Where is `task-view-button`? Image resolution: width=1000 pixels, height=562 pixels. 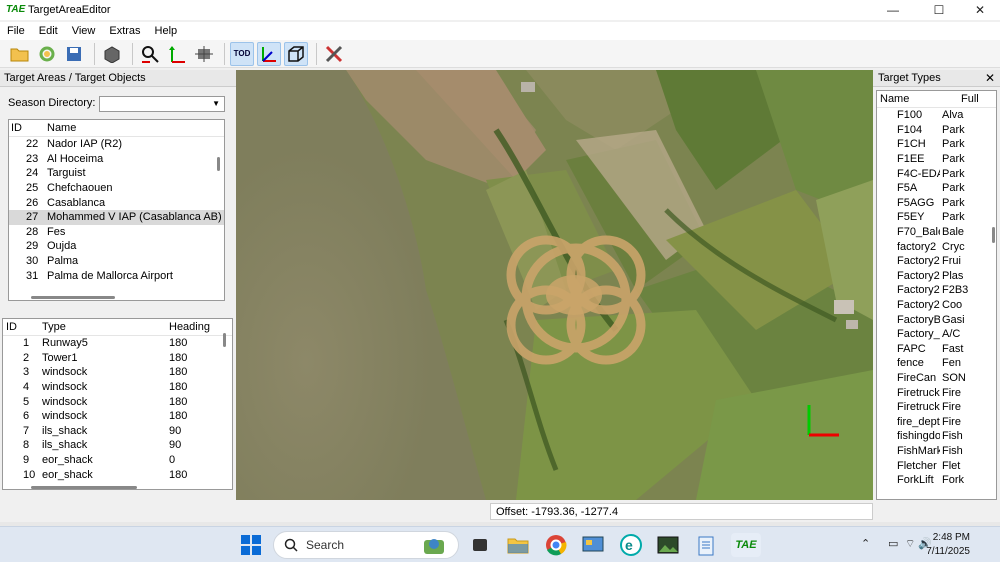
task-view-button is located at coordinates (480, 545).